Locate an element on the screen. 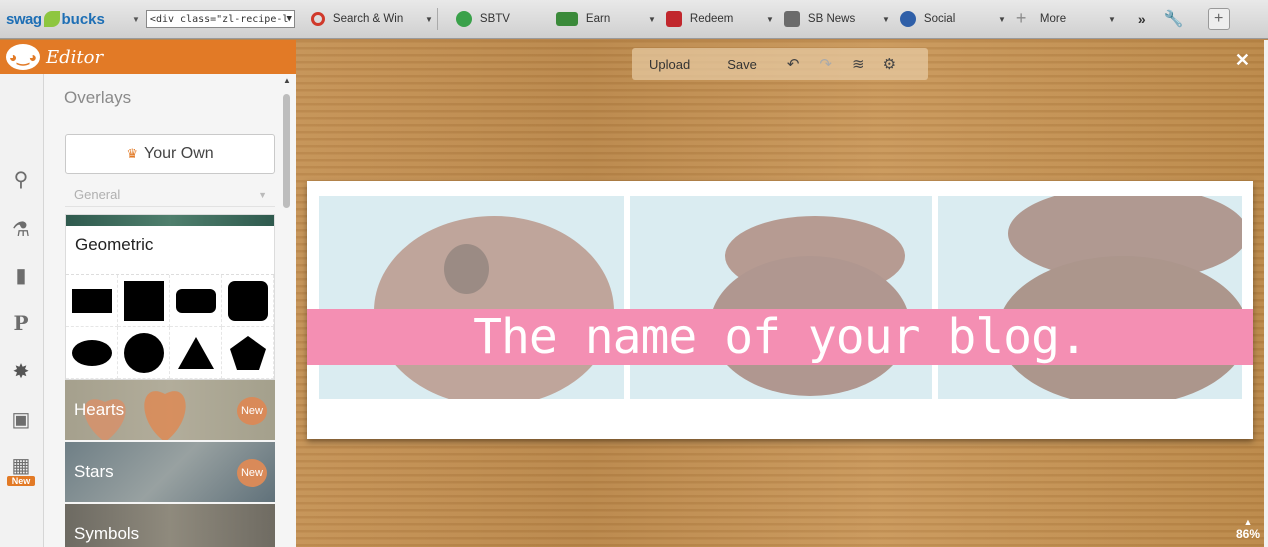 Image resolution: width=1268 pixels, height=547 pixels. tool-rail: ⚲ ⚗ ▮ P ✸ ▣ ▦ New is located at coordinates (22, 310).